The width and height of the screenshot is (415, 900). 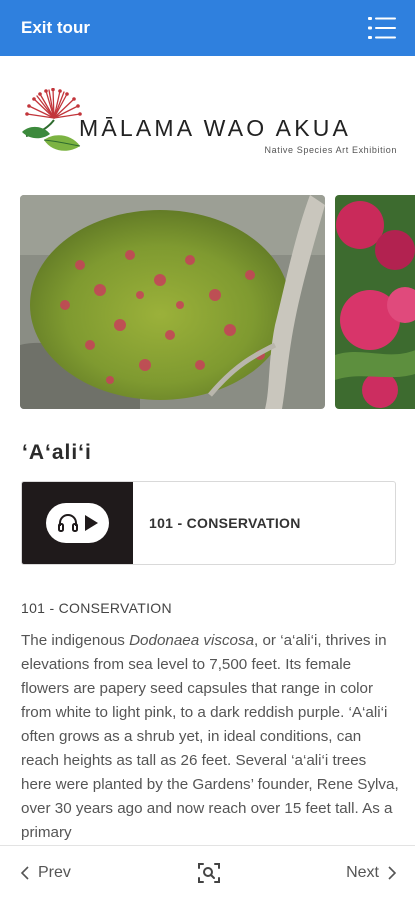 What do you see at coordinates (75, 640) in the screenshot?
I see `description-part-1: The indigenous` at bounding box center [75, 640].